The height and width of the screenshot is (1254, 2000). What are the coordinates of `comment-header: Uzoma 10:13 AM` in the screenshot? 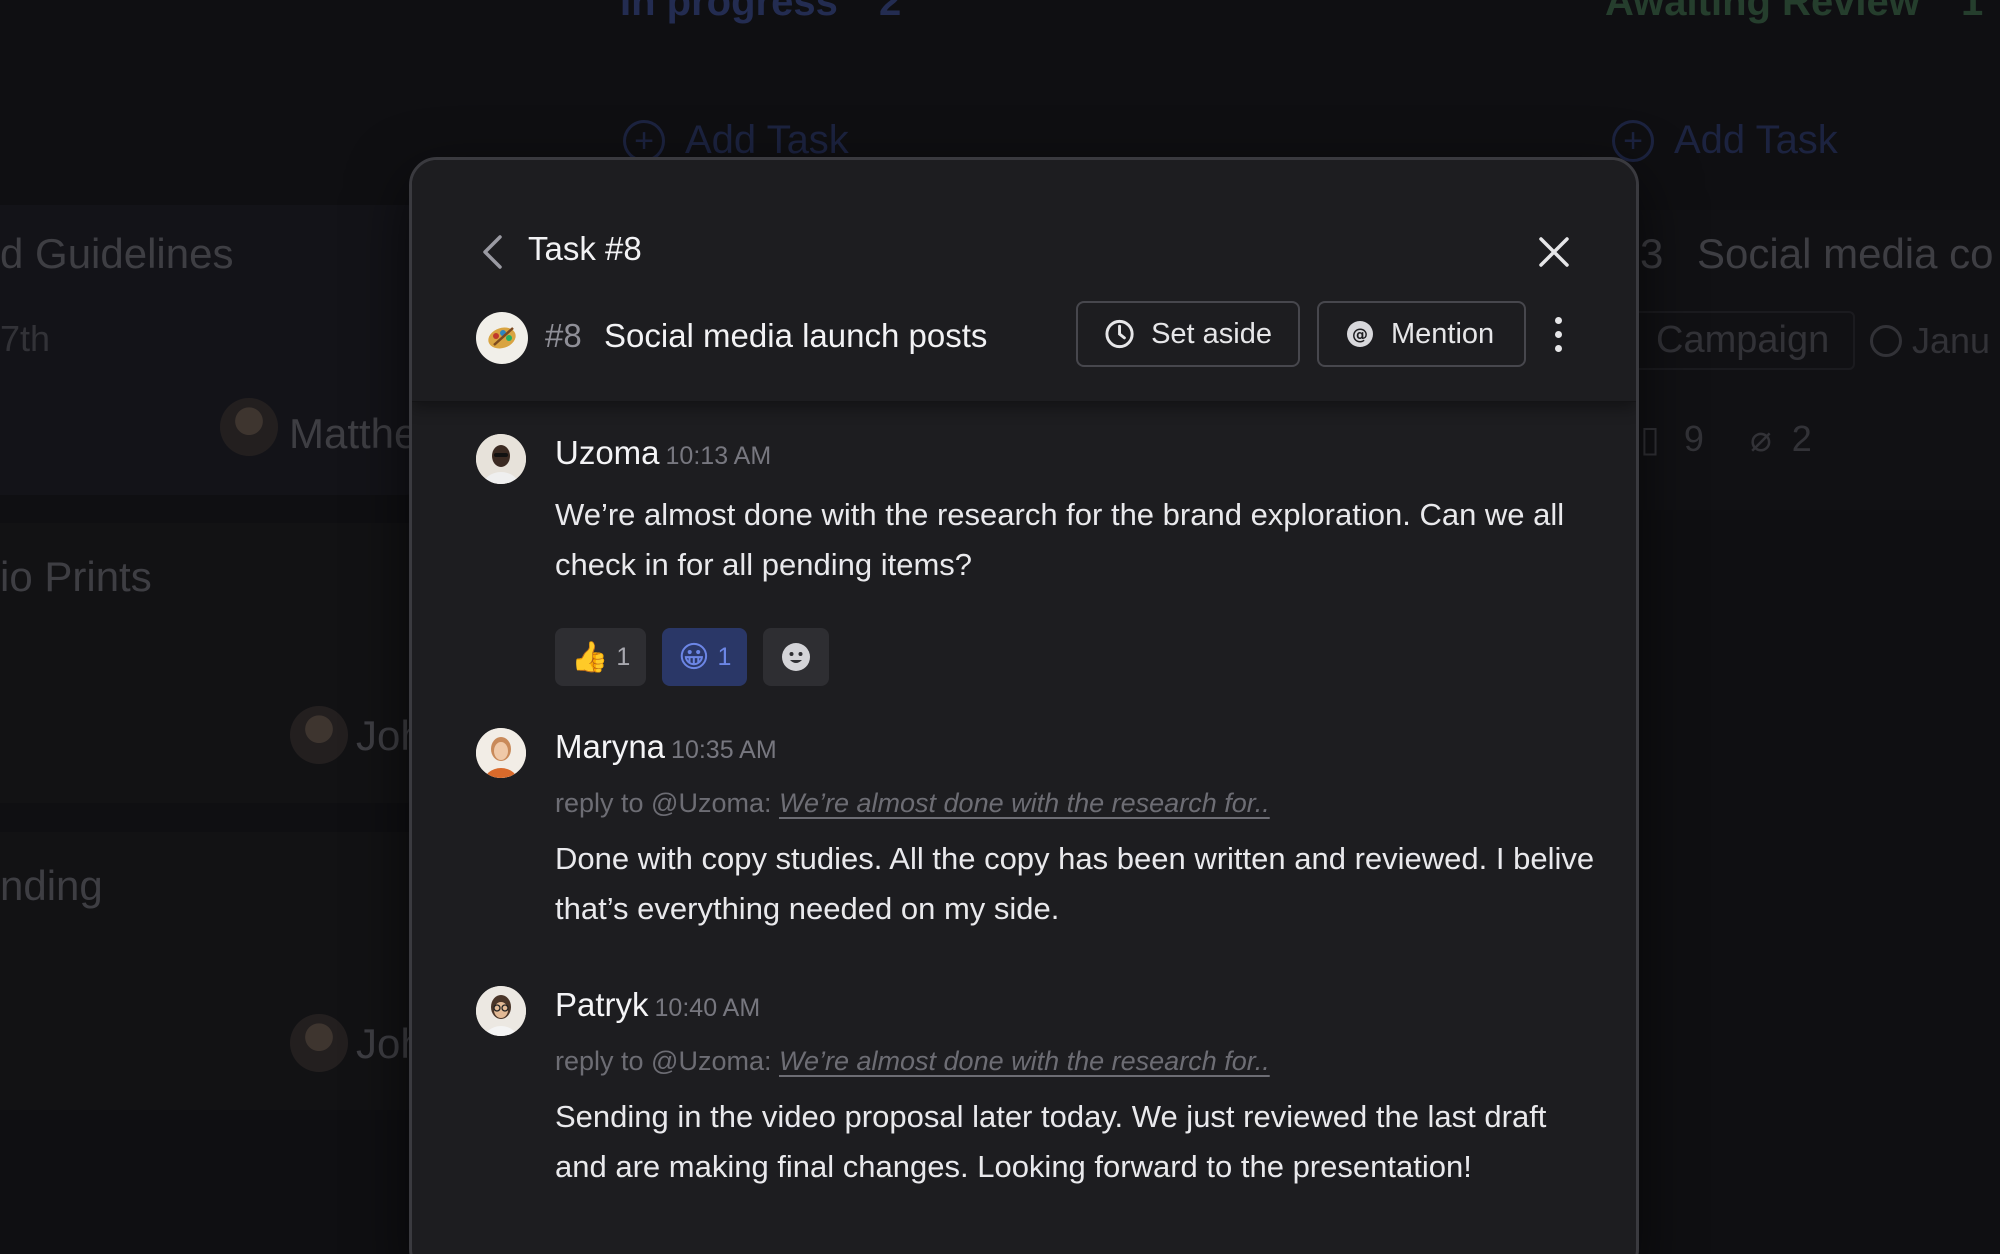 It's located at (663, 453).